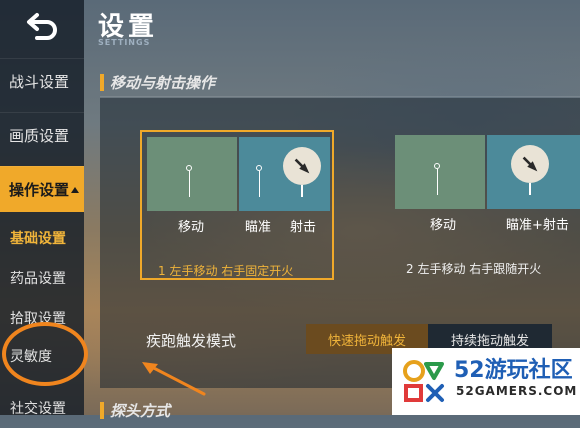 This screenshot has width=580, height=428. What do you see at coordinates (340, 96) in the screenshot?
I see `section-divider` at bounding box center [340, 96].